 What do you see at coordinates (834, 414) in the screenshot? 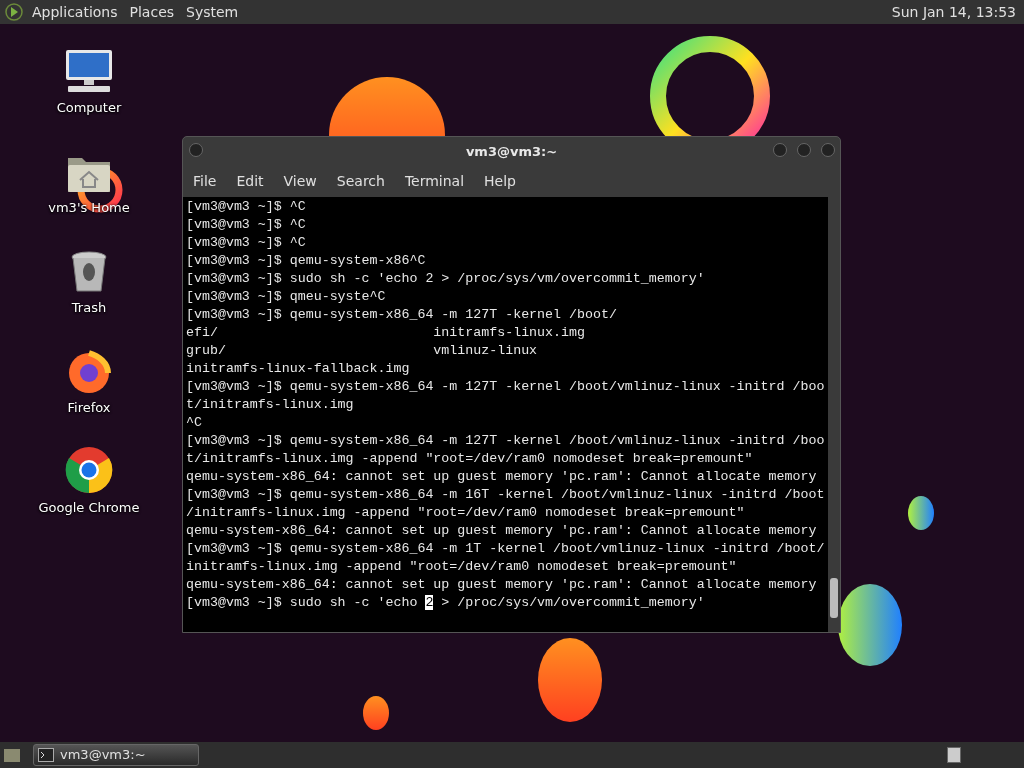
I see `scrollbar` at bounding box center [834, 414].